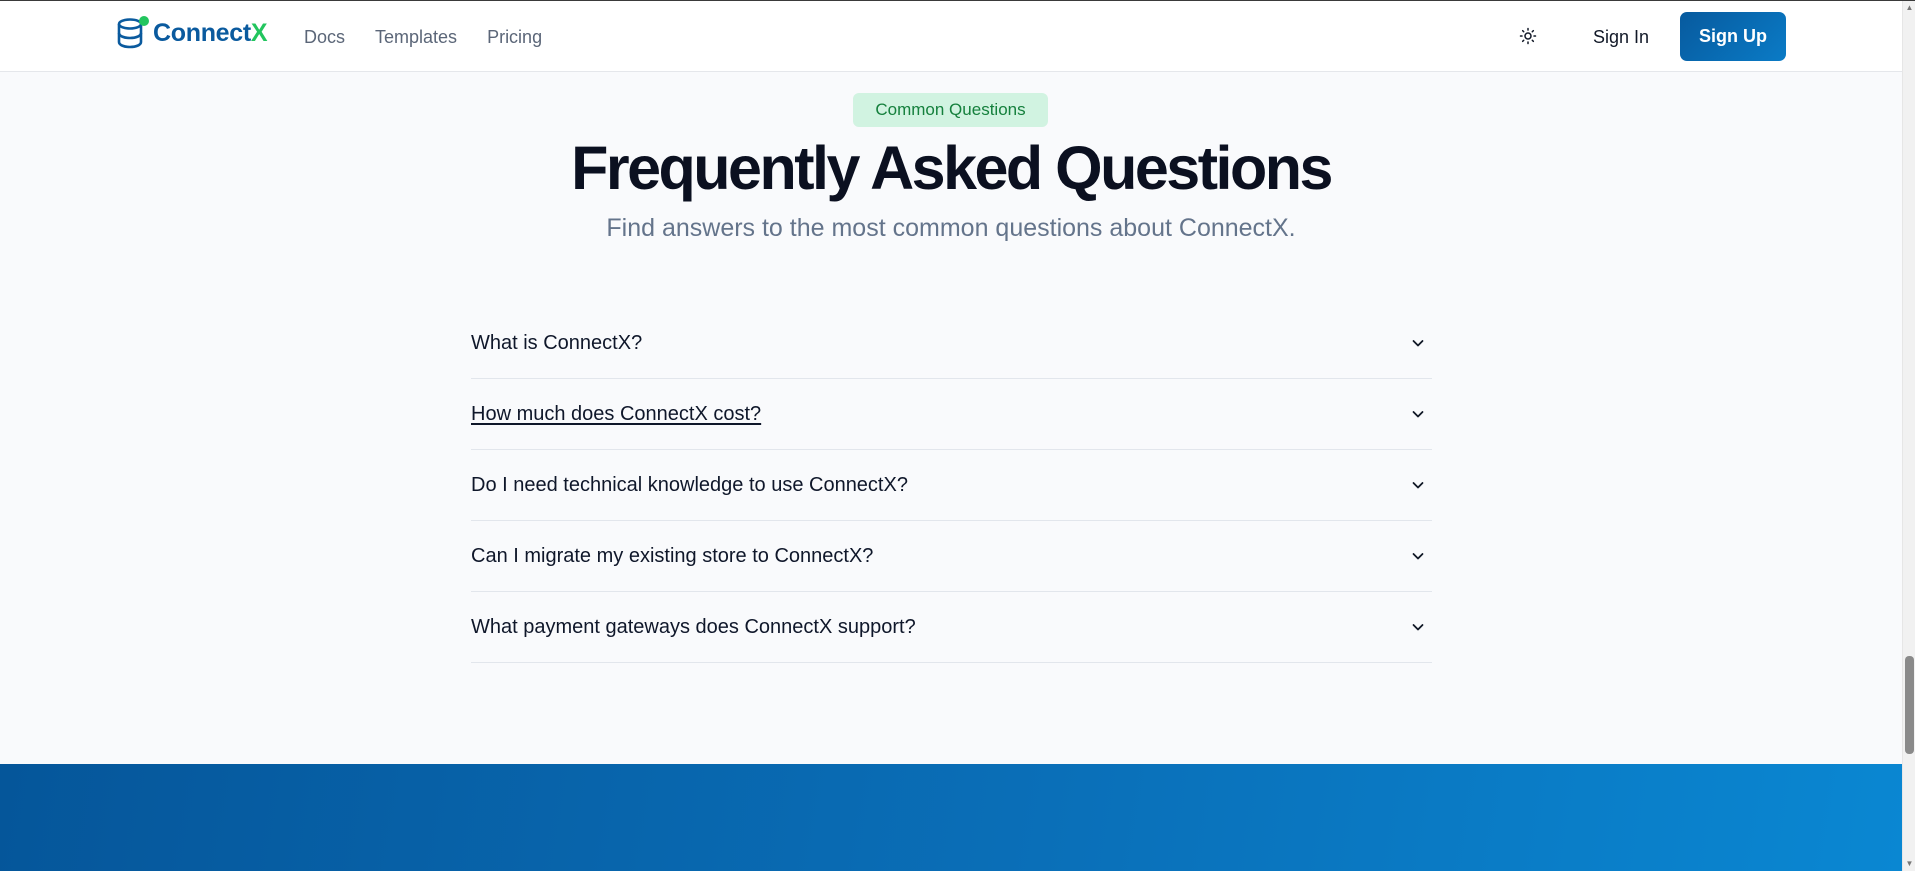 The height and width of the screenshot is (871, 1915). I want to click on nav-docs: Docs, so click(324, 37).